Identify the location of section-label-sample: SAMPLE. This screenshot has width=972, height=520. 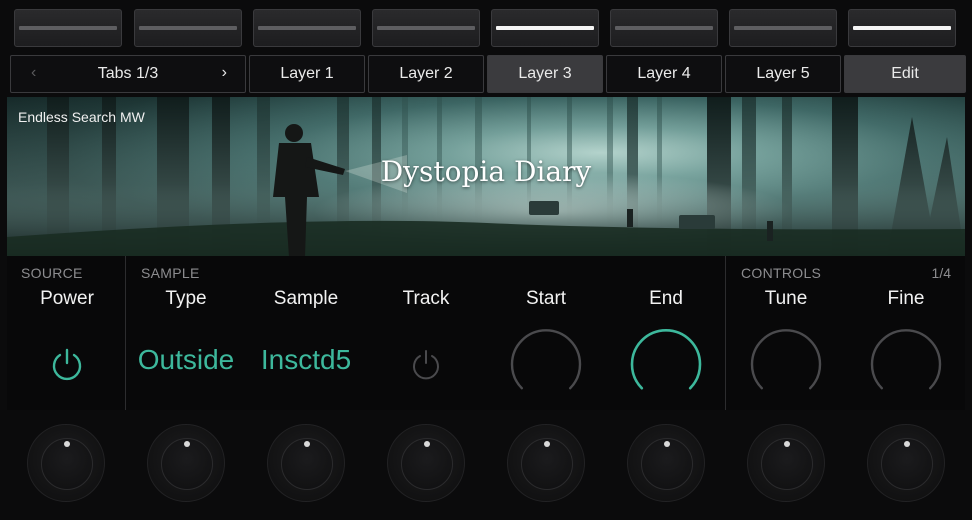
(170, 273).